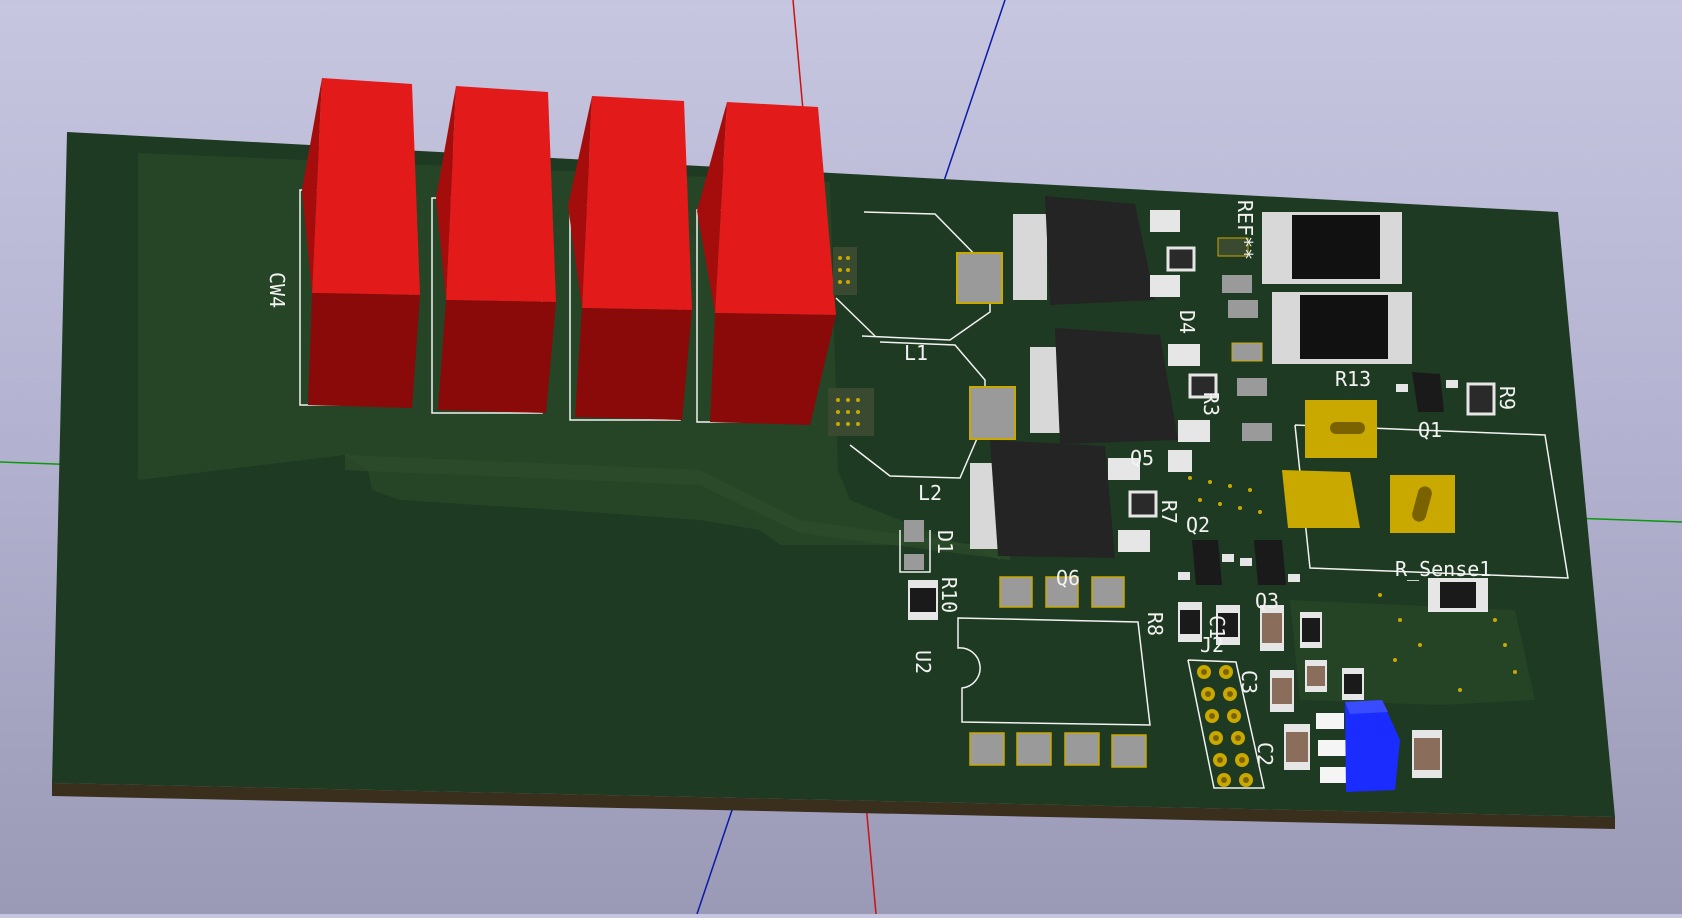 The image size is (1682, 918). I want to click on label-c1: C1, so click(1217, 627).